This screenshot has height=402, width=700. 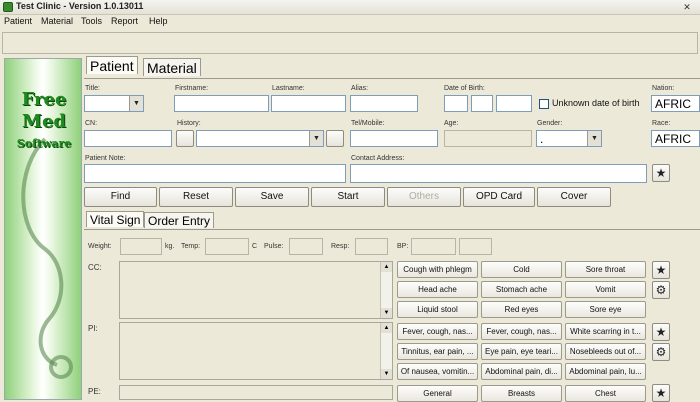 I want to click on tab-divider, so click(x=392, y=78).